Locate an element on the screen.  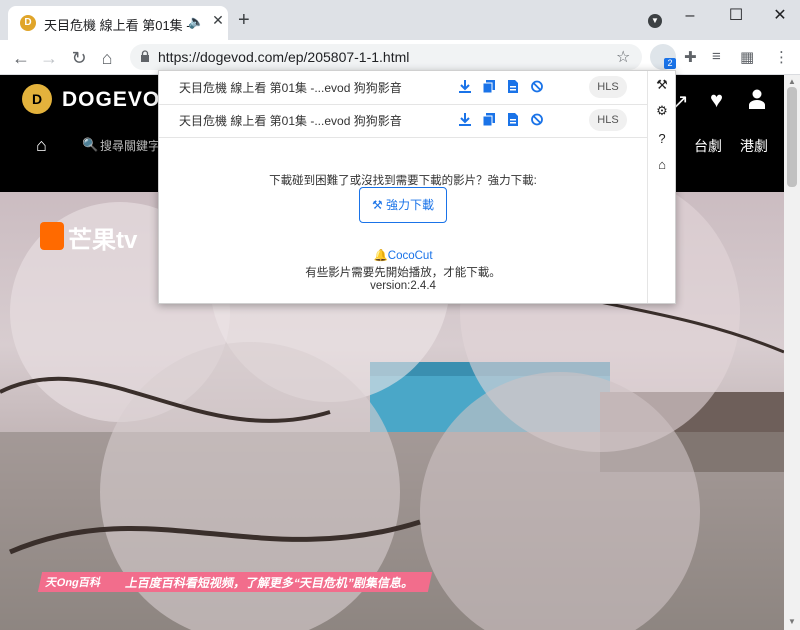
tab-search-icon: ▼ is located at coordinates (655, 21).